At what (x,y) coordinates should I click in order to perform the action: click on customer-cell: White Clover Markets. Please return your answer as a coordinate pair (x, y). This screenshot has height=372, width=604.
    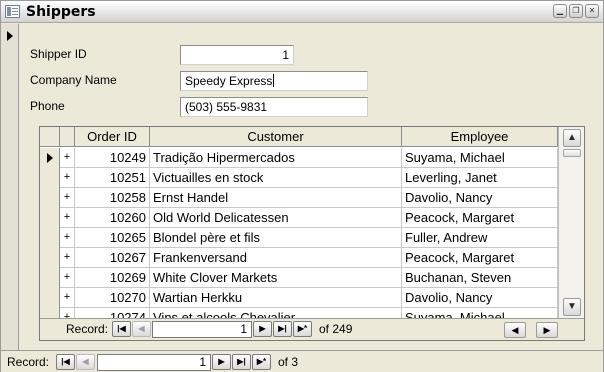
    Looking at the image, I should click on (276, 278).